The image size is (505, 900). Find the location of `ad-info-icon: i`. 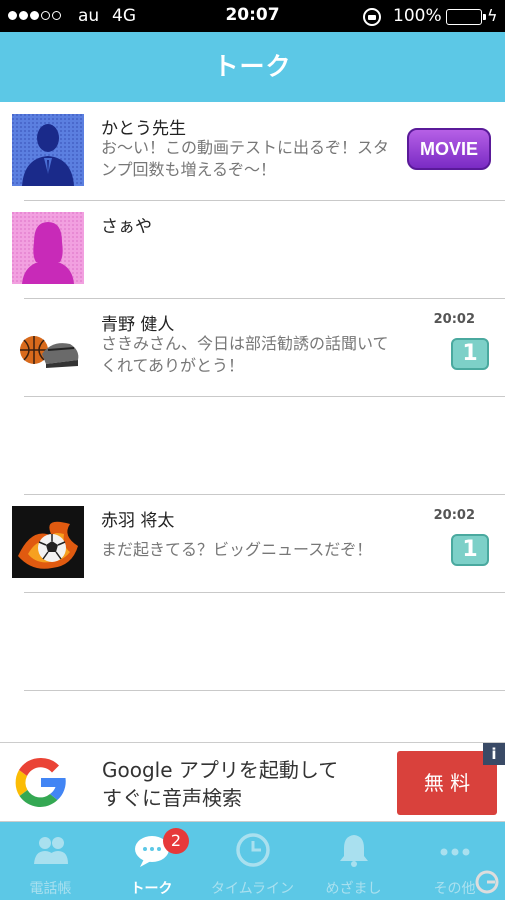

ad-info-icon: i is located at coordinates (494, 754).